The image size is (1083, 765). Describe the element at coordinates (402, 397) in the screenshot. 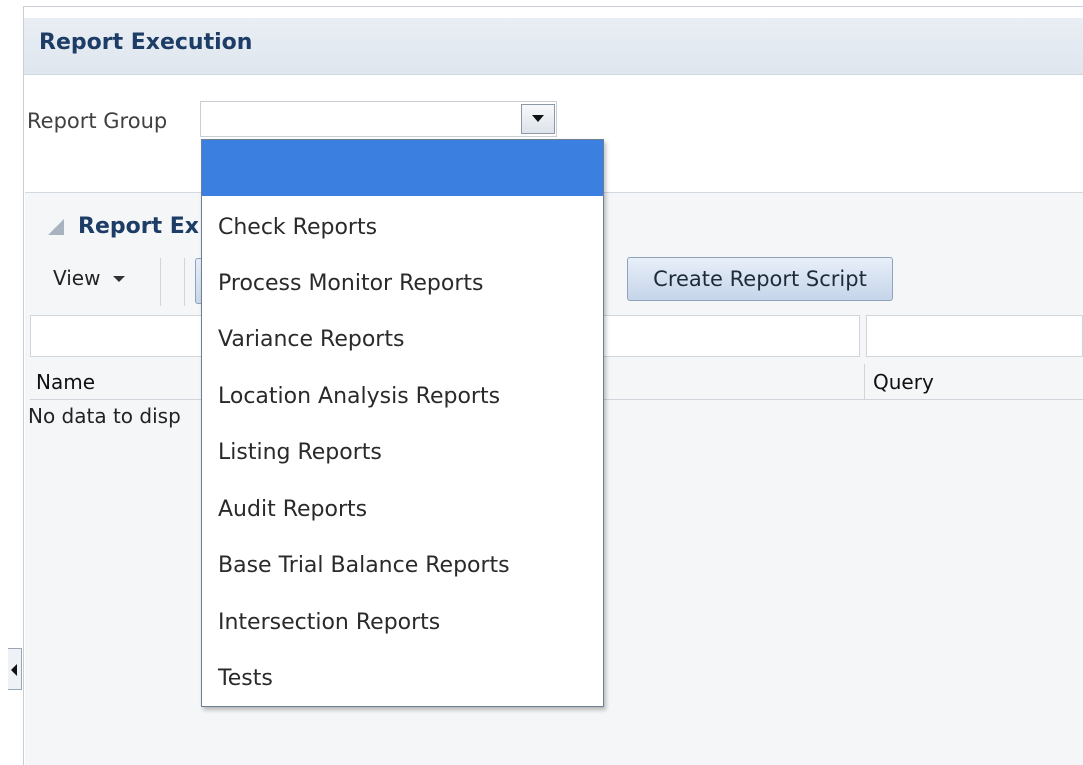

I see `dropdown-option: Location Analysis Reports` at that location.